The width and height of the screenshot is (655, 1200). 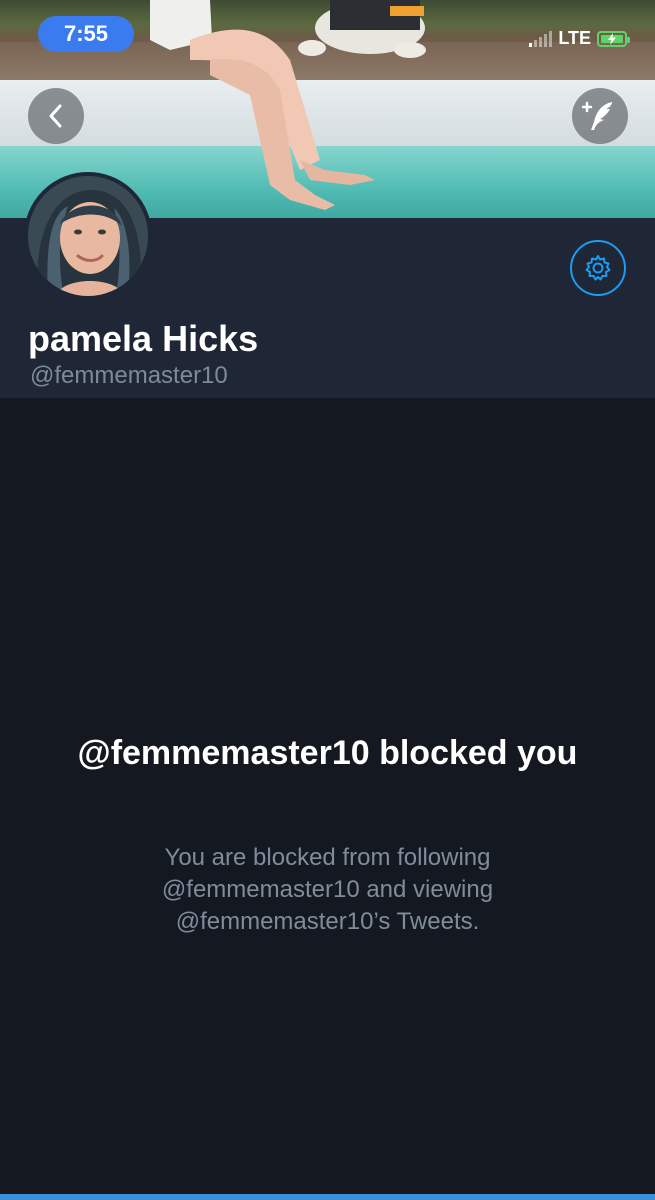 What do you see at coordinates (327, 753) in the screenshot?
I see `blocked-title: @femmemaster10 blocked you` at bounding box center [327, 753].